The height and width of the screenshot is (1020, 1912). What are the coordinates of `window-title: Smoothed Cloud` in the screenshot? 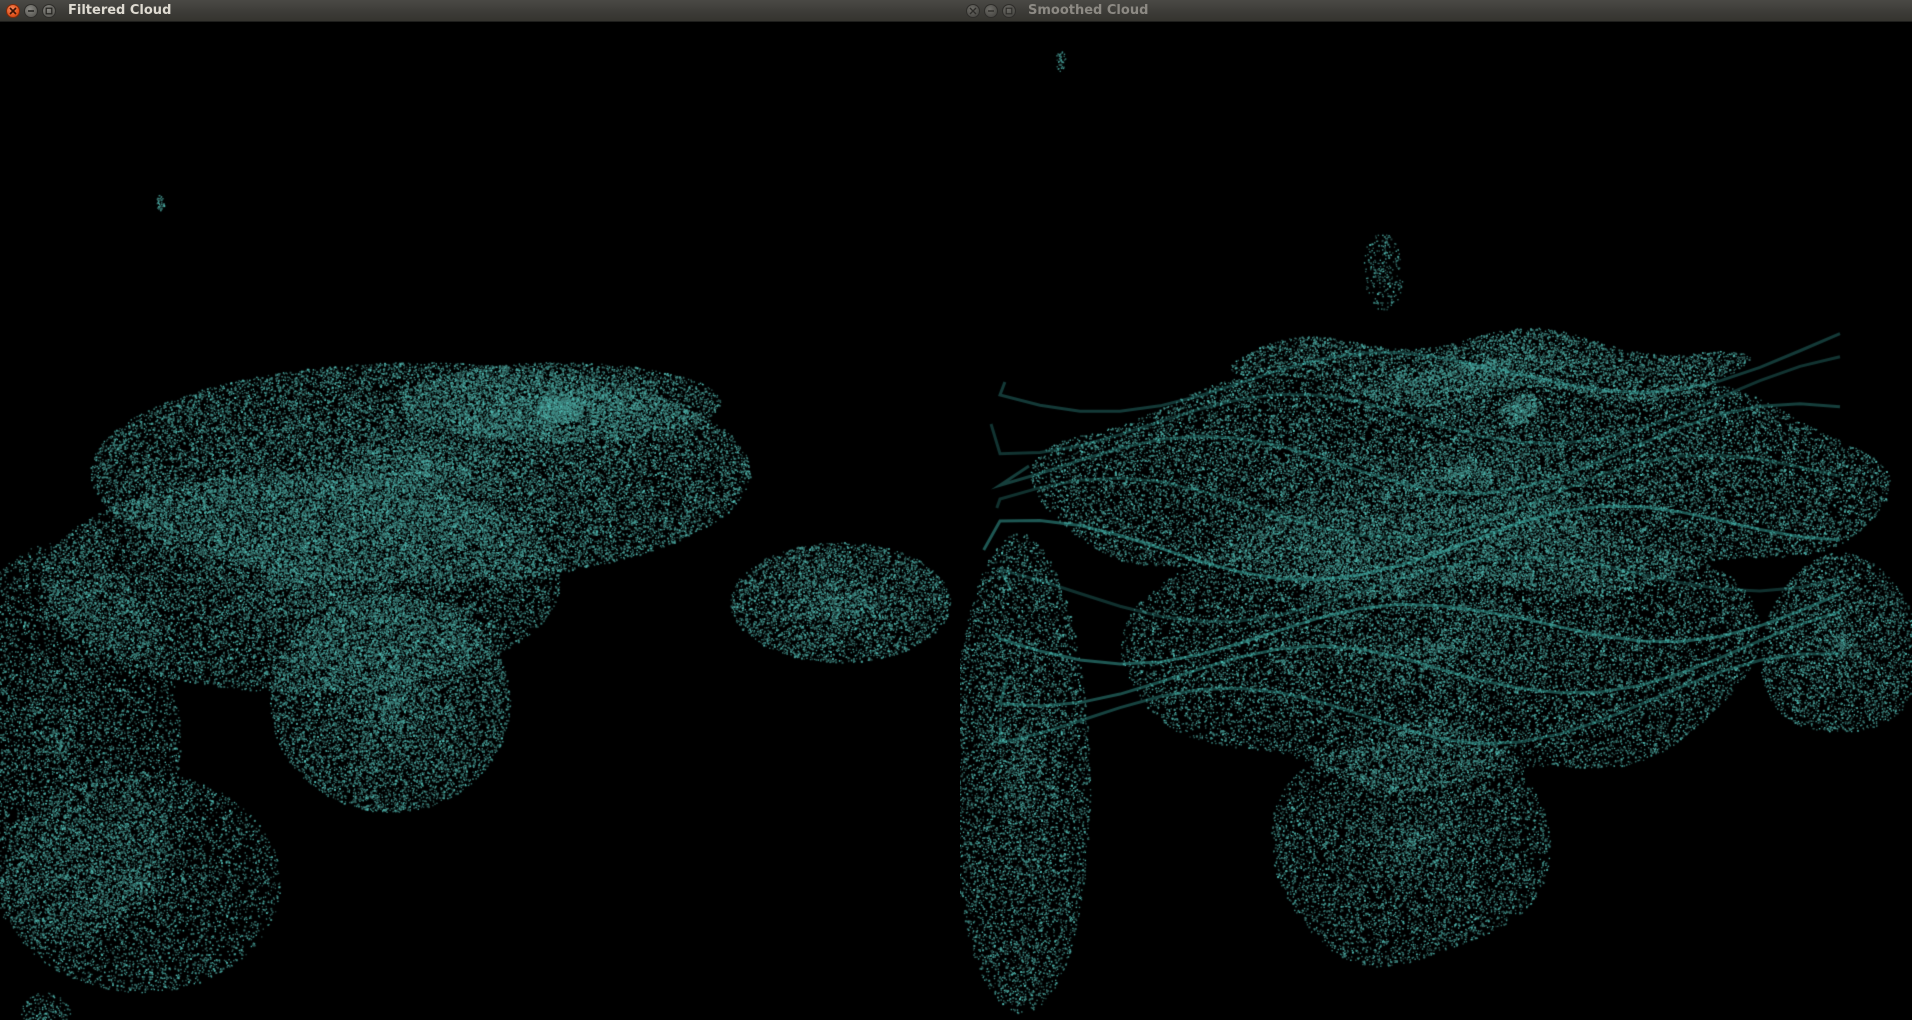 It's located at (1088, 10).